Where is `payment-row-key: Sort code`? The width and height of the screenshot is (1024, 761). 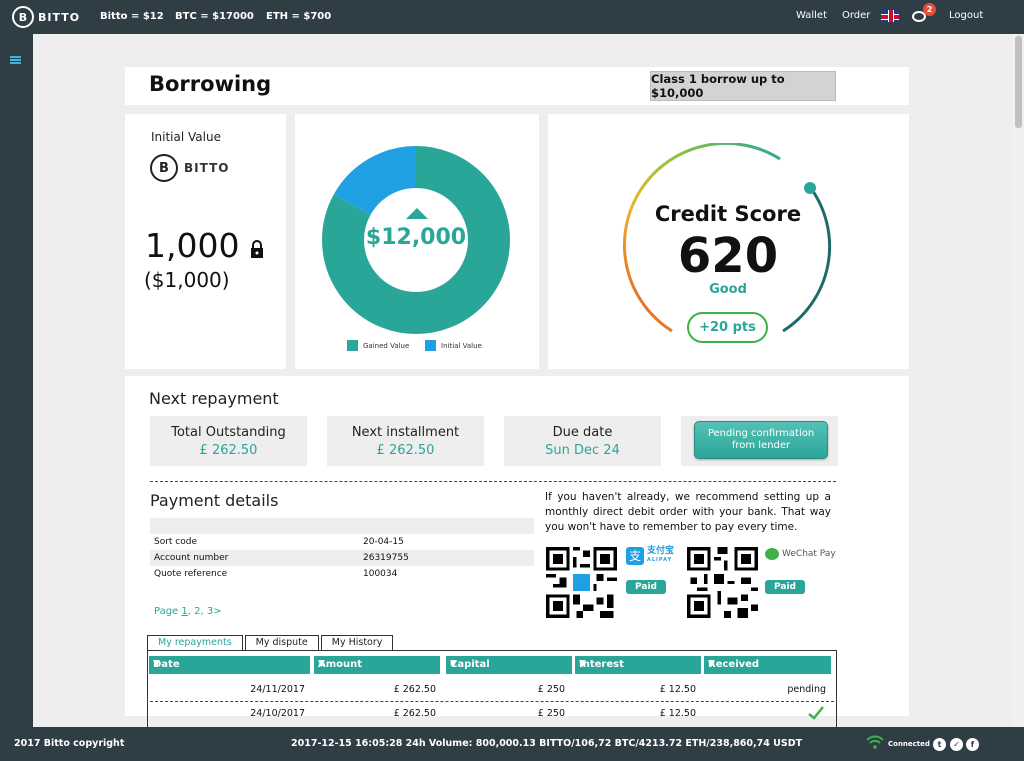 payment-row-key: Sort code is located at coordinates (176, 542).